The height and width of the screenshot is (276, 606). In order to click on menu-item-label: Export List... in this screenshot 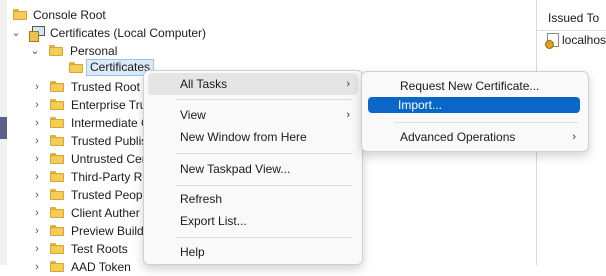, I will do `click(213, 221)`.